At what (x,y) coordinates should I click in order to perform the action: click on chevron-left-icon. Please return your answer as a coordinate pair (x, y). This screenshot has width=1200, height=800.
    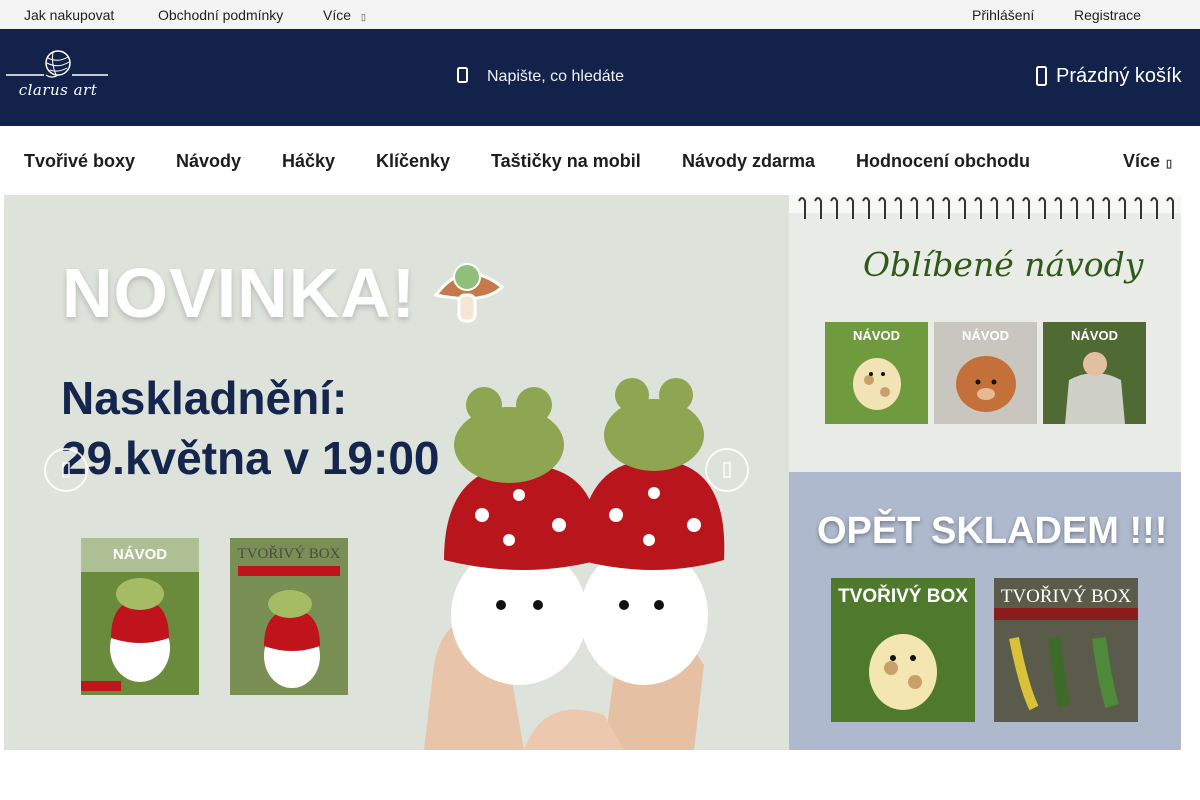
    Looking at the image, I should click on (66, 470).